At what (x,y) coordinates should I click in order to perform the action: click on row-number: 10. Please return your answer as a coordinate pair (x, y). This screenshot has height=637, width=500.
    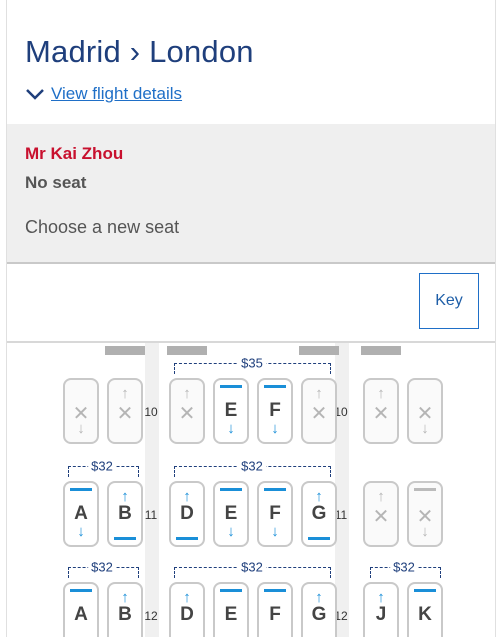
    Looking at the image, I should click on (151, 412).